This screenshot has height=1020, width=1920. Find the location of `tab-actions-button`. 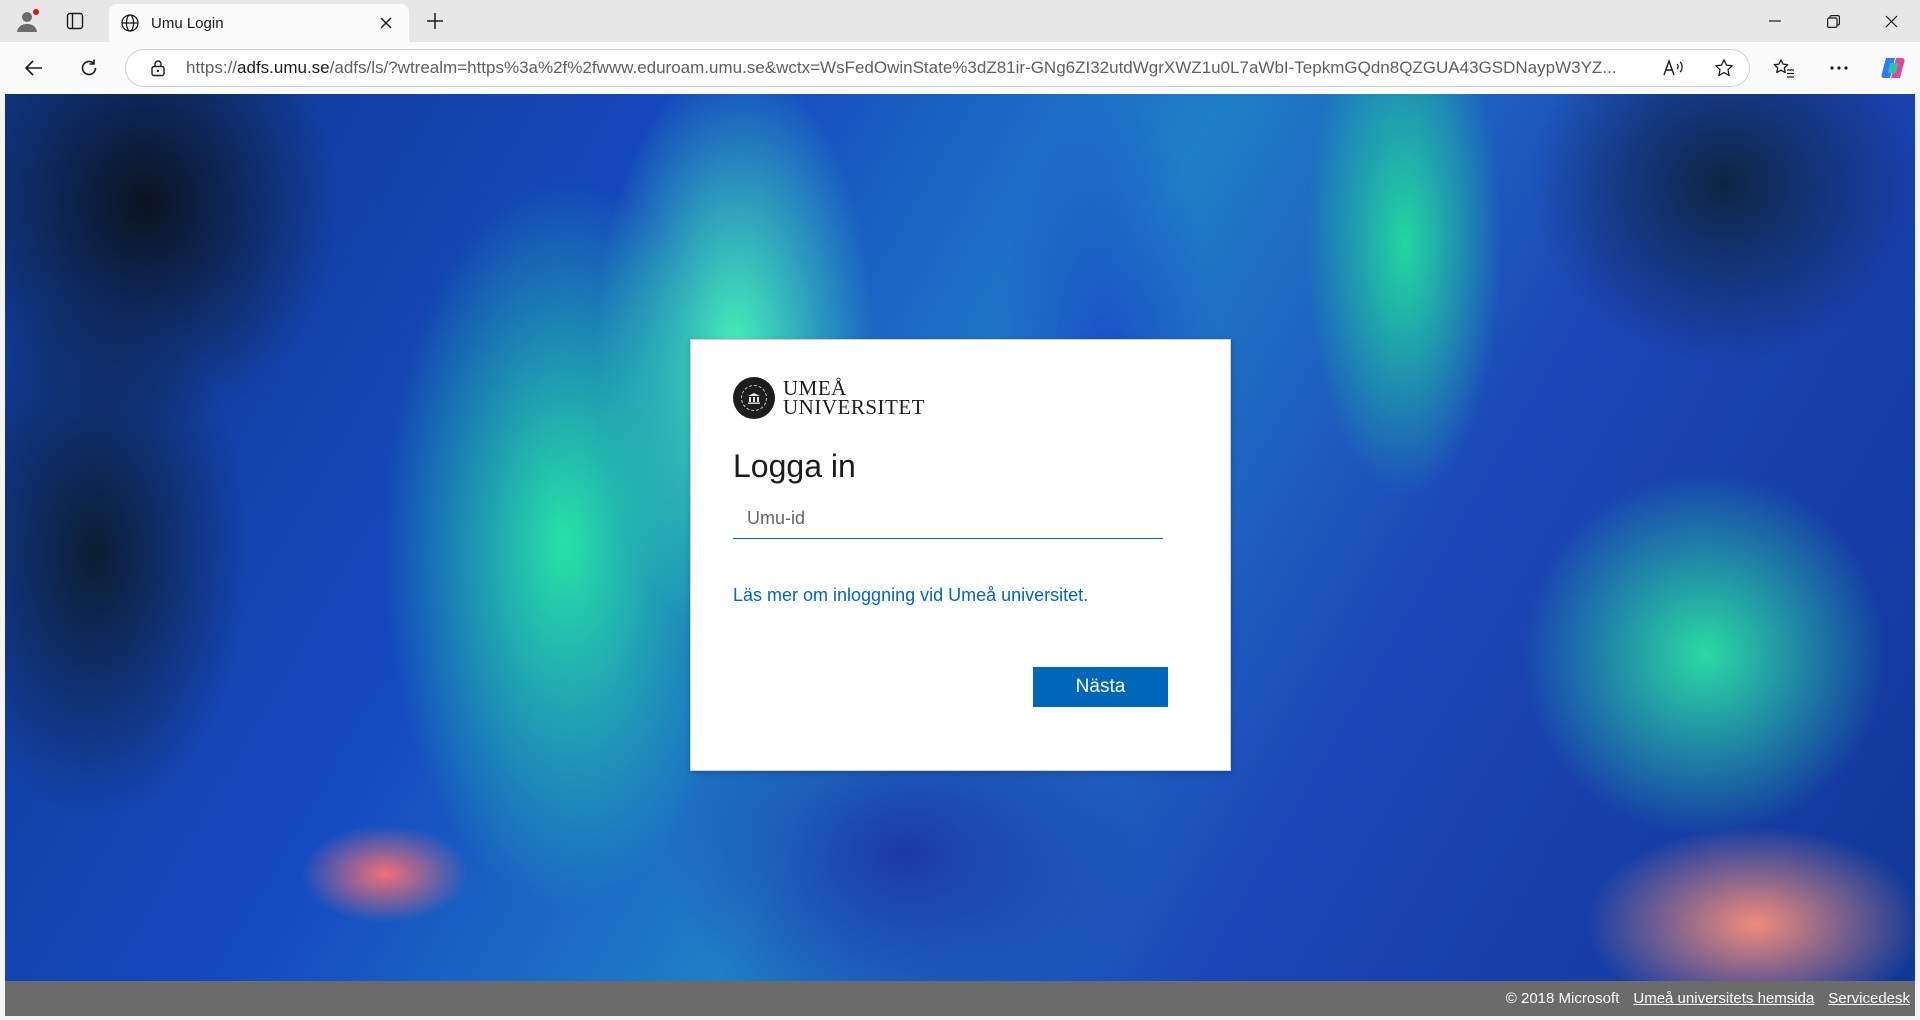

tab-actions-button is located at coordinates (75, 21).